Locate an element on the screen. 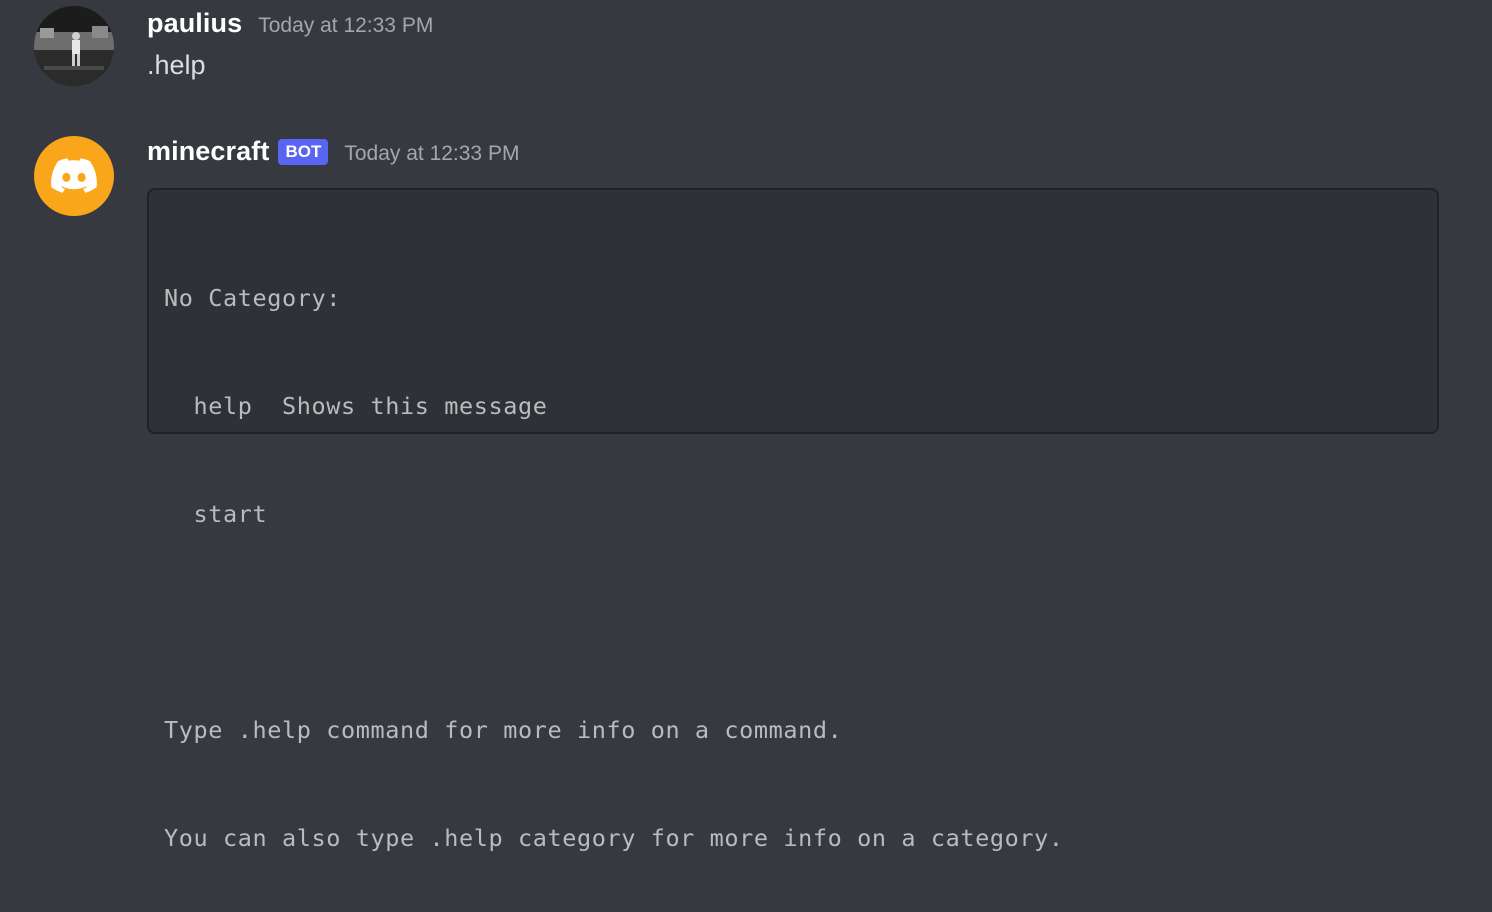 This screenshot has width=1492, height=912. code-line: start is located at coordinates (216, 514).